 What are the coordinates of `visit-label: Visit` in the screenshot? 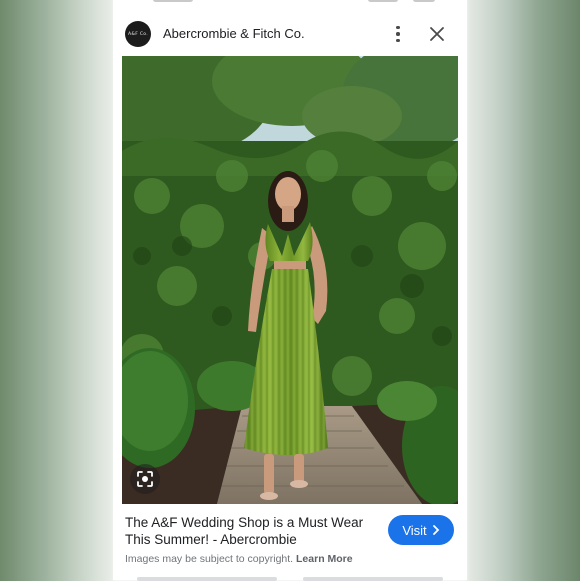 It's located at (414, 530).